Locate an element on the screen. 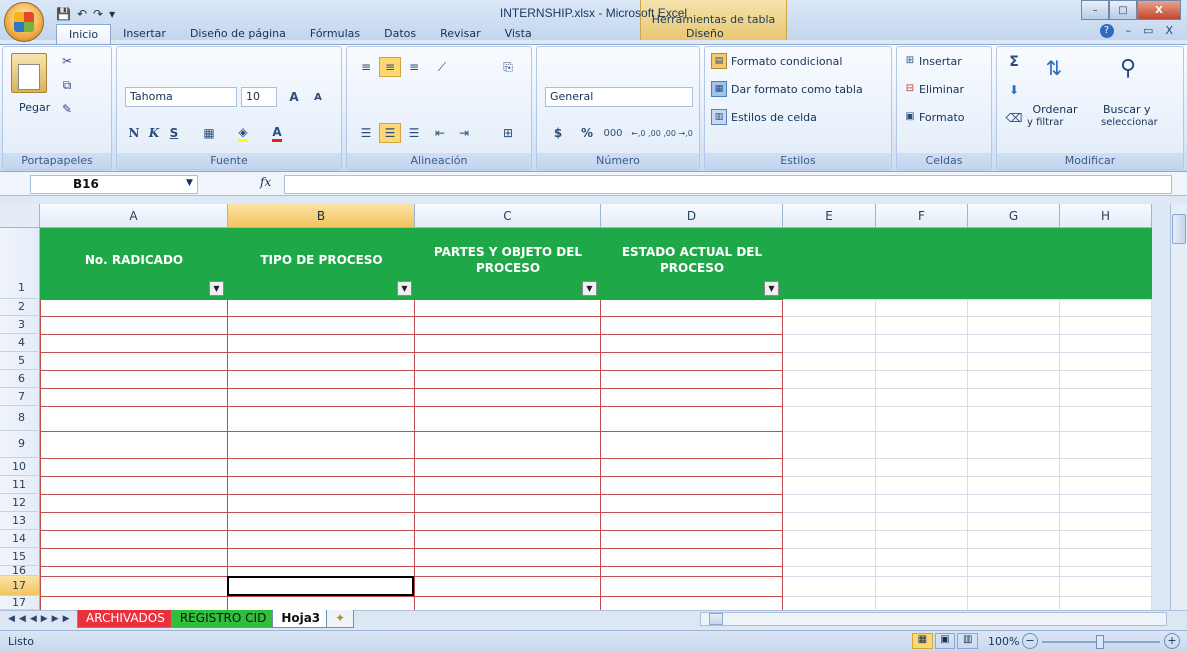  row-header: 2 is located at coordinates (20, 307).